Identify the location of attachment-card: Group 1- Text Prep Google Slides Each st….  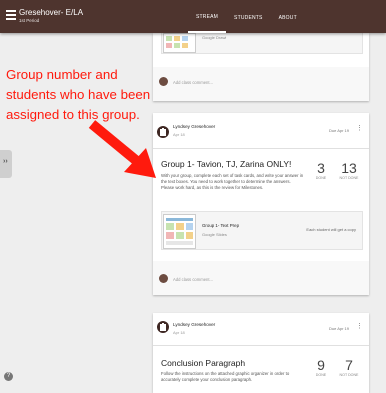
(262, 230).